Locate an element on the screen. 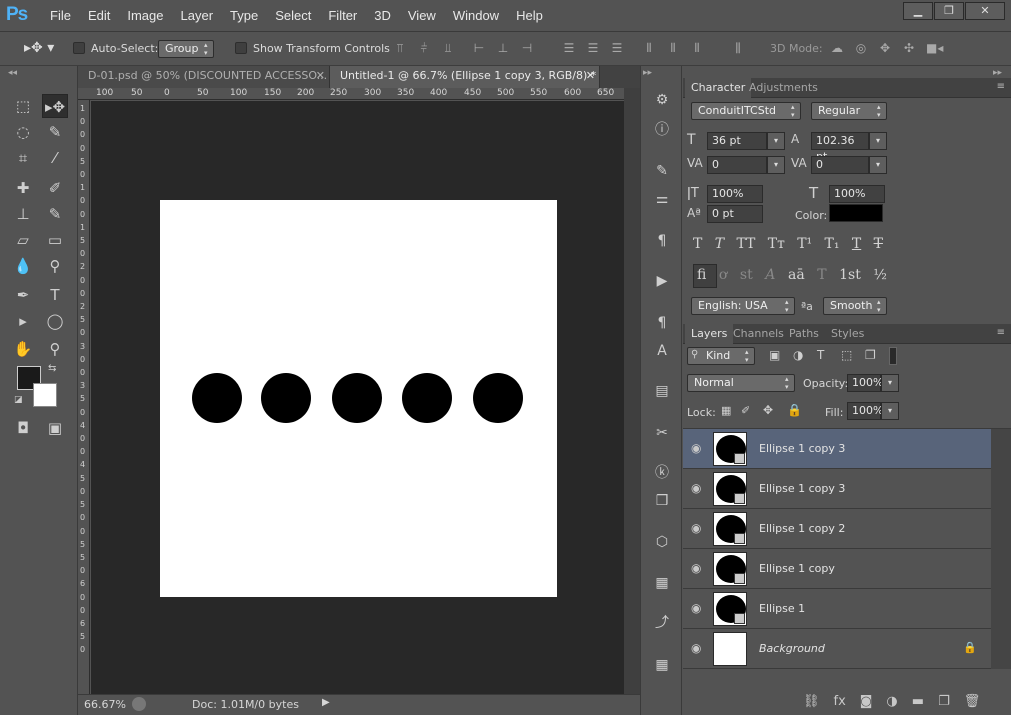 The width and height of the screenshot is (1011, 715). tab-character: Character is located at coordinates (718, 88).